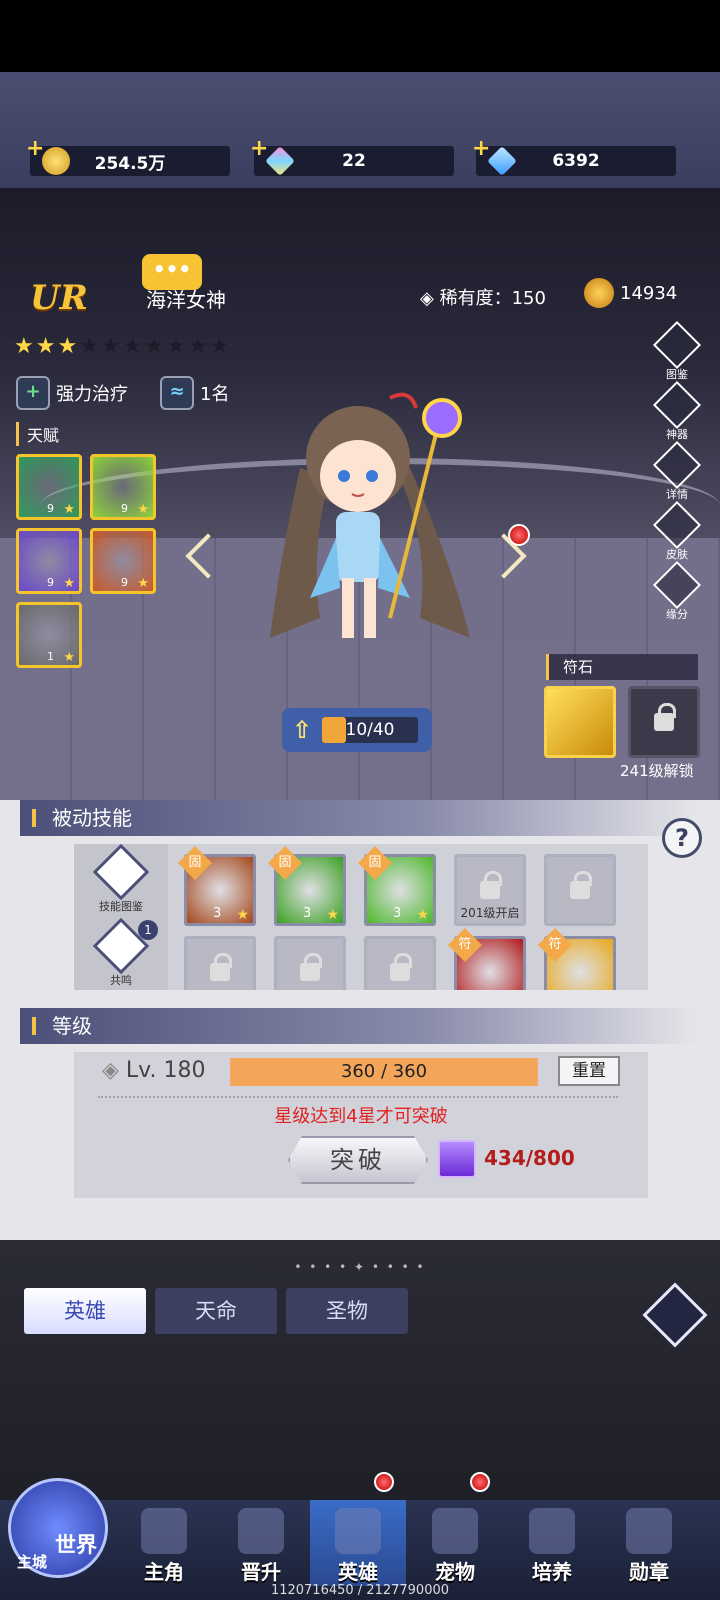 This screenshot has width=720, height=1600. Describe the element at coordinates (148, 930) in the screenshot. I see `resonance-badge: 1` at that location.